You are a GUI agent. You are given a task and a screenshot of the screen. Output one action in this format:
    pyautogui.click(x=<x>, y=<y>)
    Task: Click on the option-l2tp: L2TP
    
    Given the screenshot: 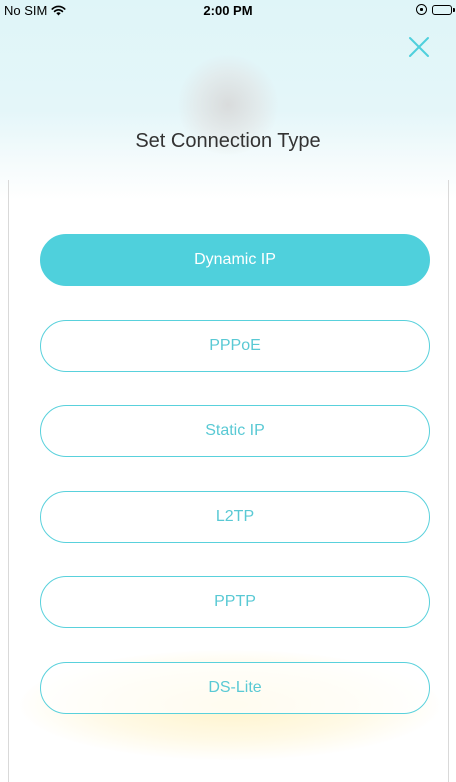 What is the action you would take?
    pyautogui.click(x=235, y=516)
    